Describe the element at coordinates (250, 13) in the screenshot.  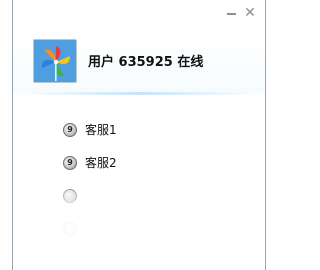
I see `close-button: ✕` at that location.